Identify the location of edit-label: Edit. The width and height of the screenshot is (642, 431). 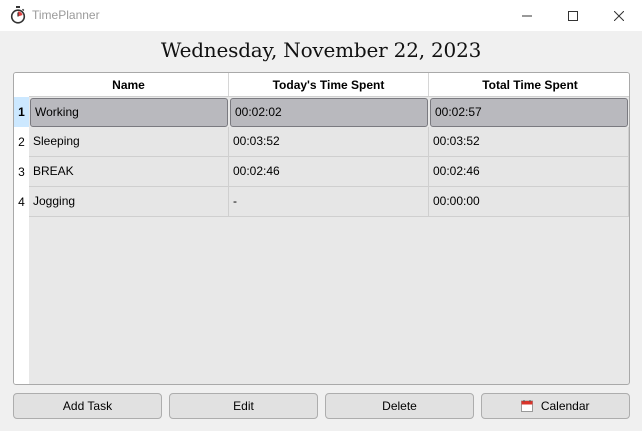
(243, 406).